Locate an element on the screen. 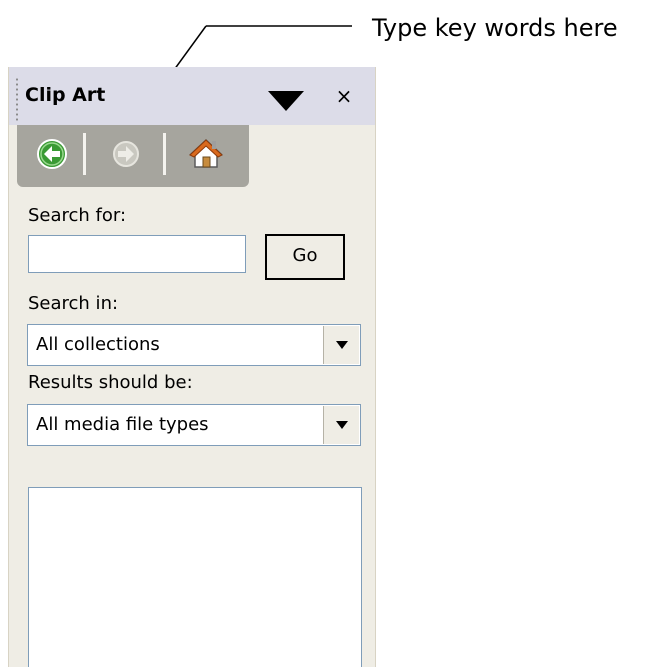 Image resolution: width=665 pixels, height=667 pixels. results-list is located at coordinates (195, 577).